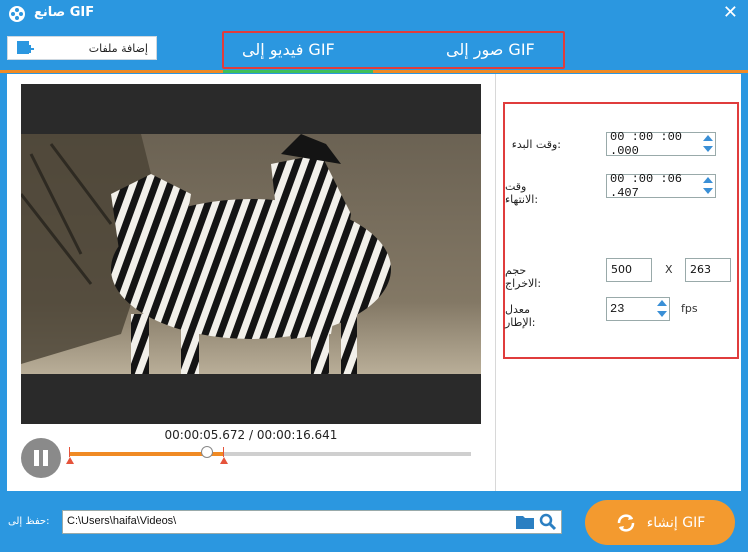 This screenshot has height=552, width=748. Describe the element at coordinates (646, 144) in the screenshot. I see `start-time-value: 00 :00 :00 .000` at that location.